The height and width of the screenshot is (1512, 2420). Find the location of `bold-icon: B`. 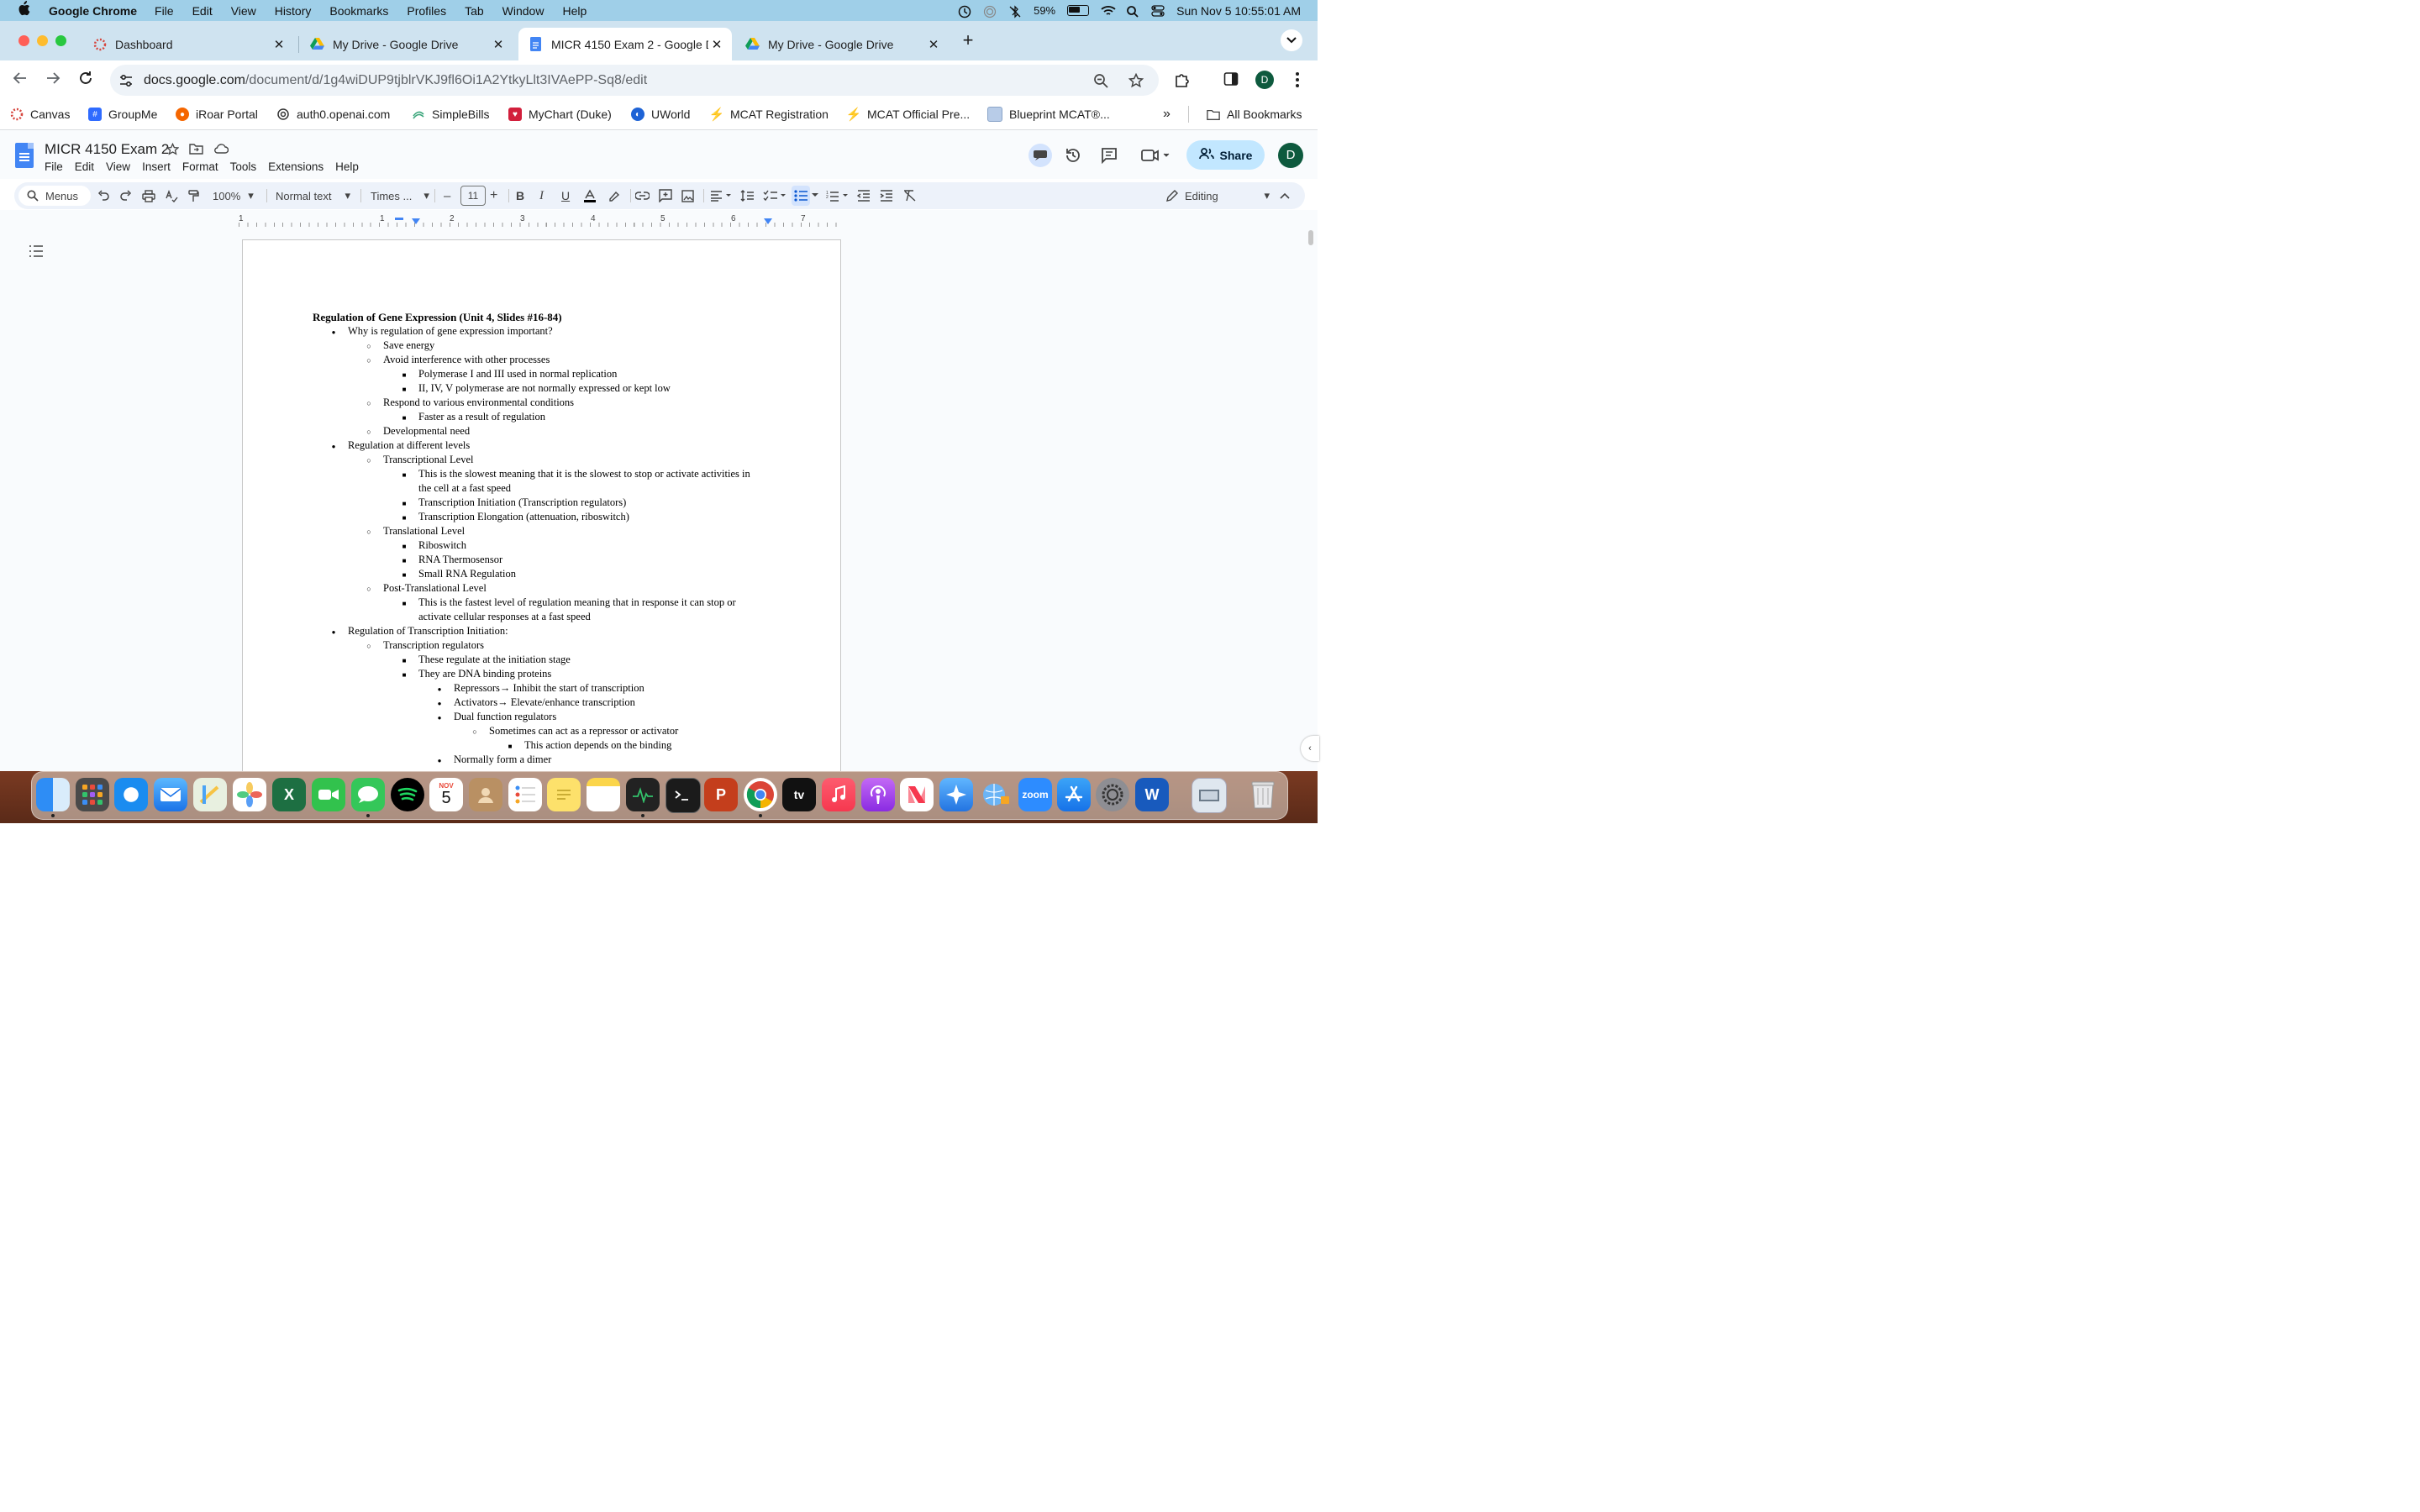

bold-icon: B is located at coordinates (520, 195).